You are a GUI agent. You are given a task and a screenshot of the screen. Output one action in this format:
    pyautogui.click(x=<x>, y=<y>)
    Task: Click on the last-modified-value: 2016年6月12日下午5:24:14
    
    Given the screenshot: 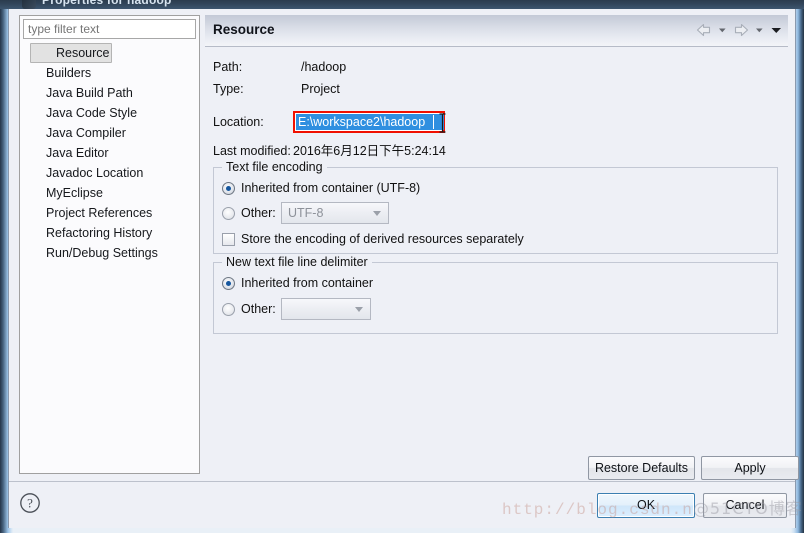 What is the action you would take?
    pyautogui.click(x=369, y=151)
    